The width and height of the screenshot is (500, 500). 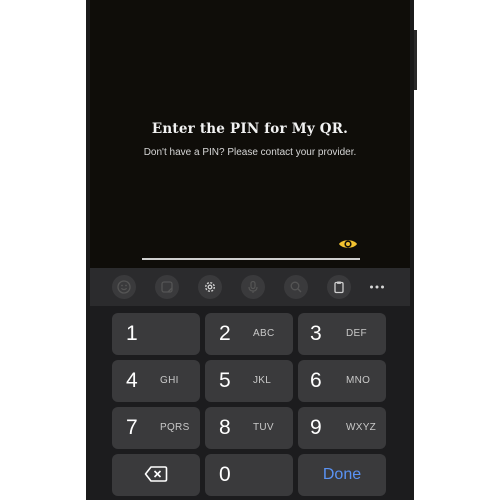 What do you see at coordinates (263, 427) in the screenshot?
I see `key-letters: TUV` at bounding box center [263, 427].